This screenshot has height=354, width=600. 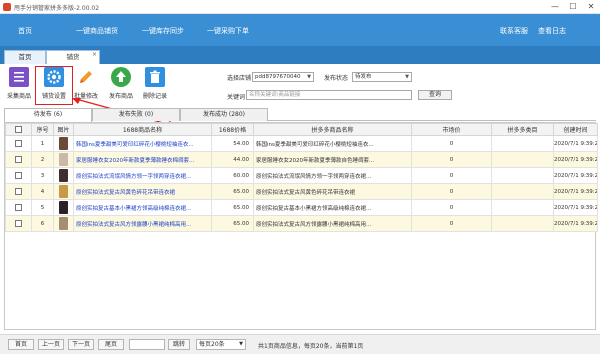 What do you see at coordinates (111, 344) in the screenshot?
I see `last-page-button: 尾页` at bounding box center [111, 344].